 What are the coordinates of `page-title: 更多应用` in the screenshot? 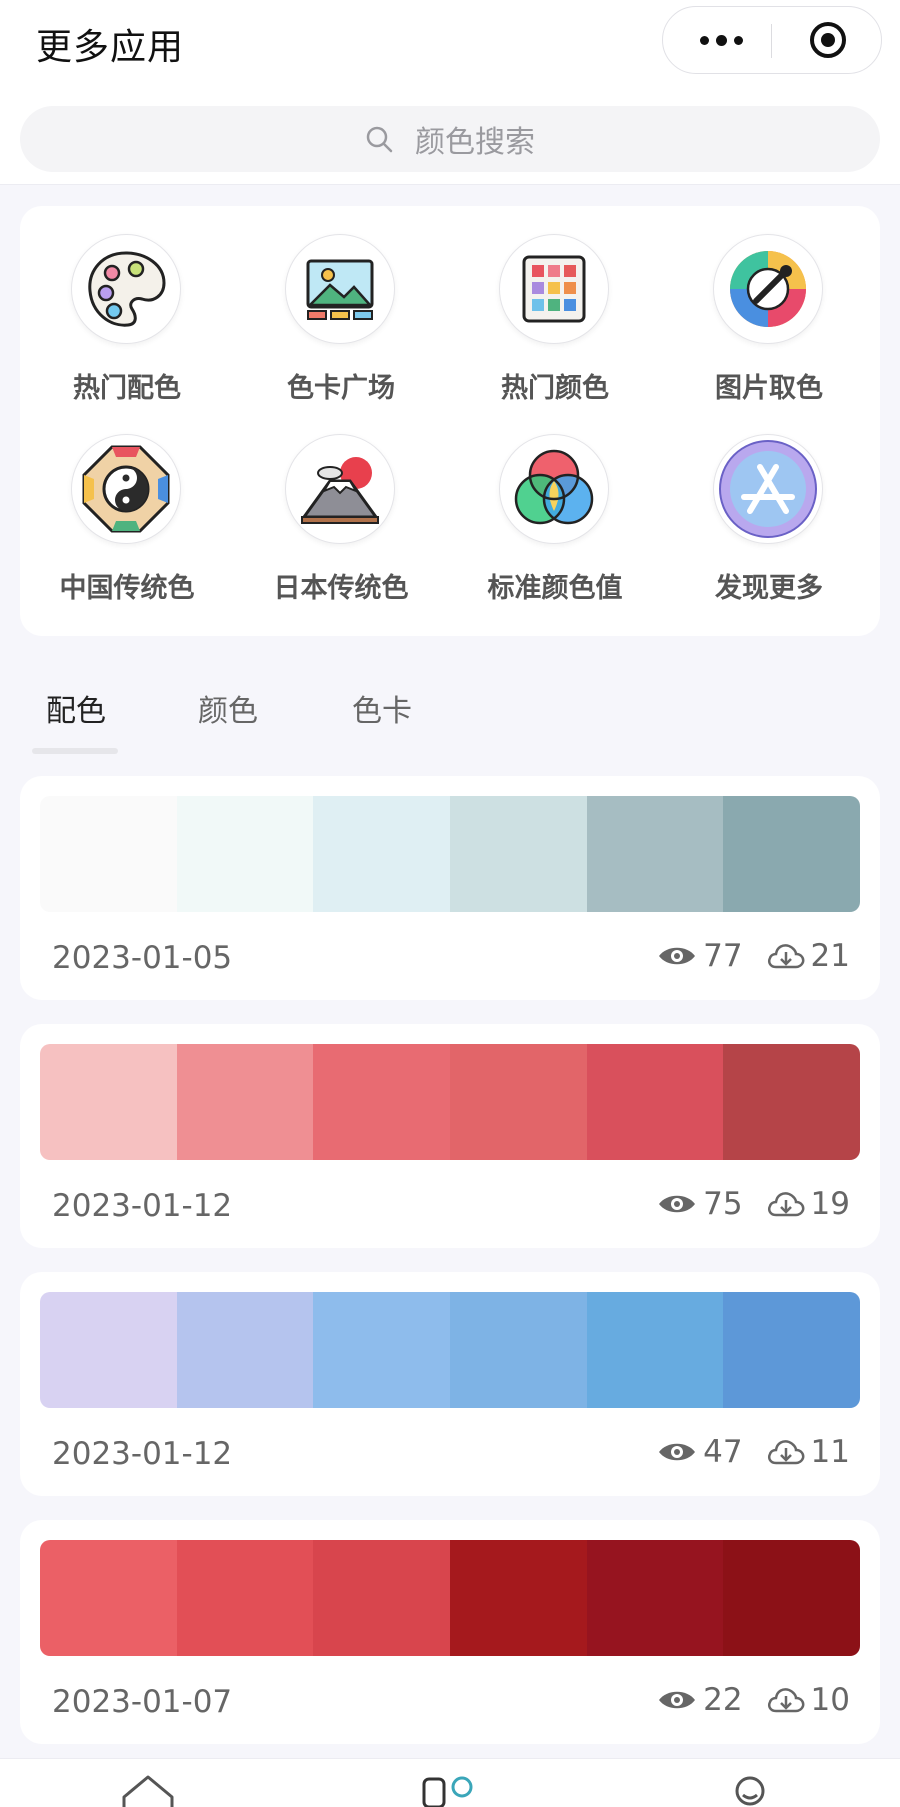 It's located at (110, 47).